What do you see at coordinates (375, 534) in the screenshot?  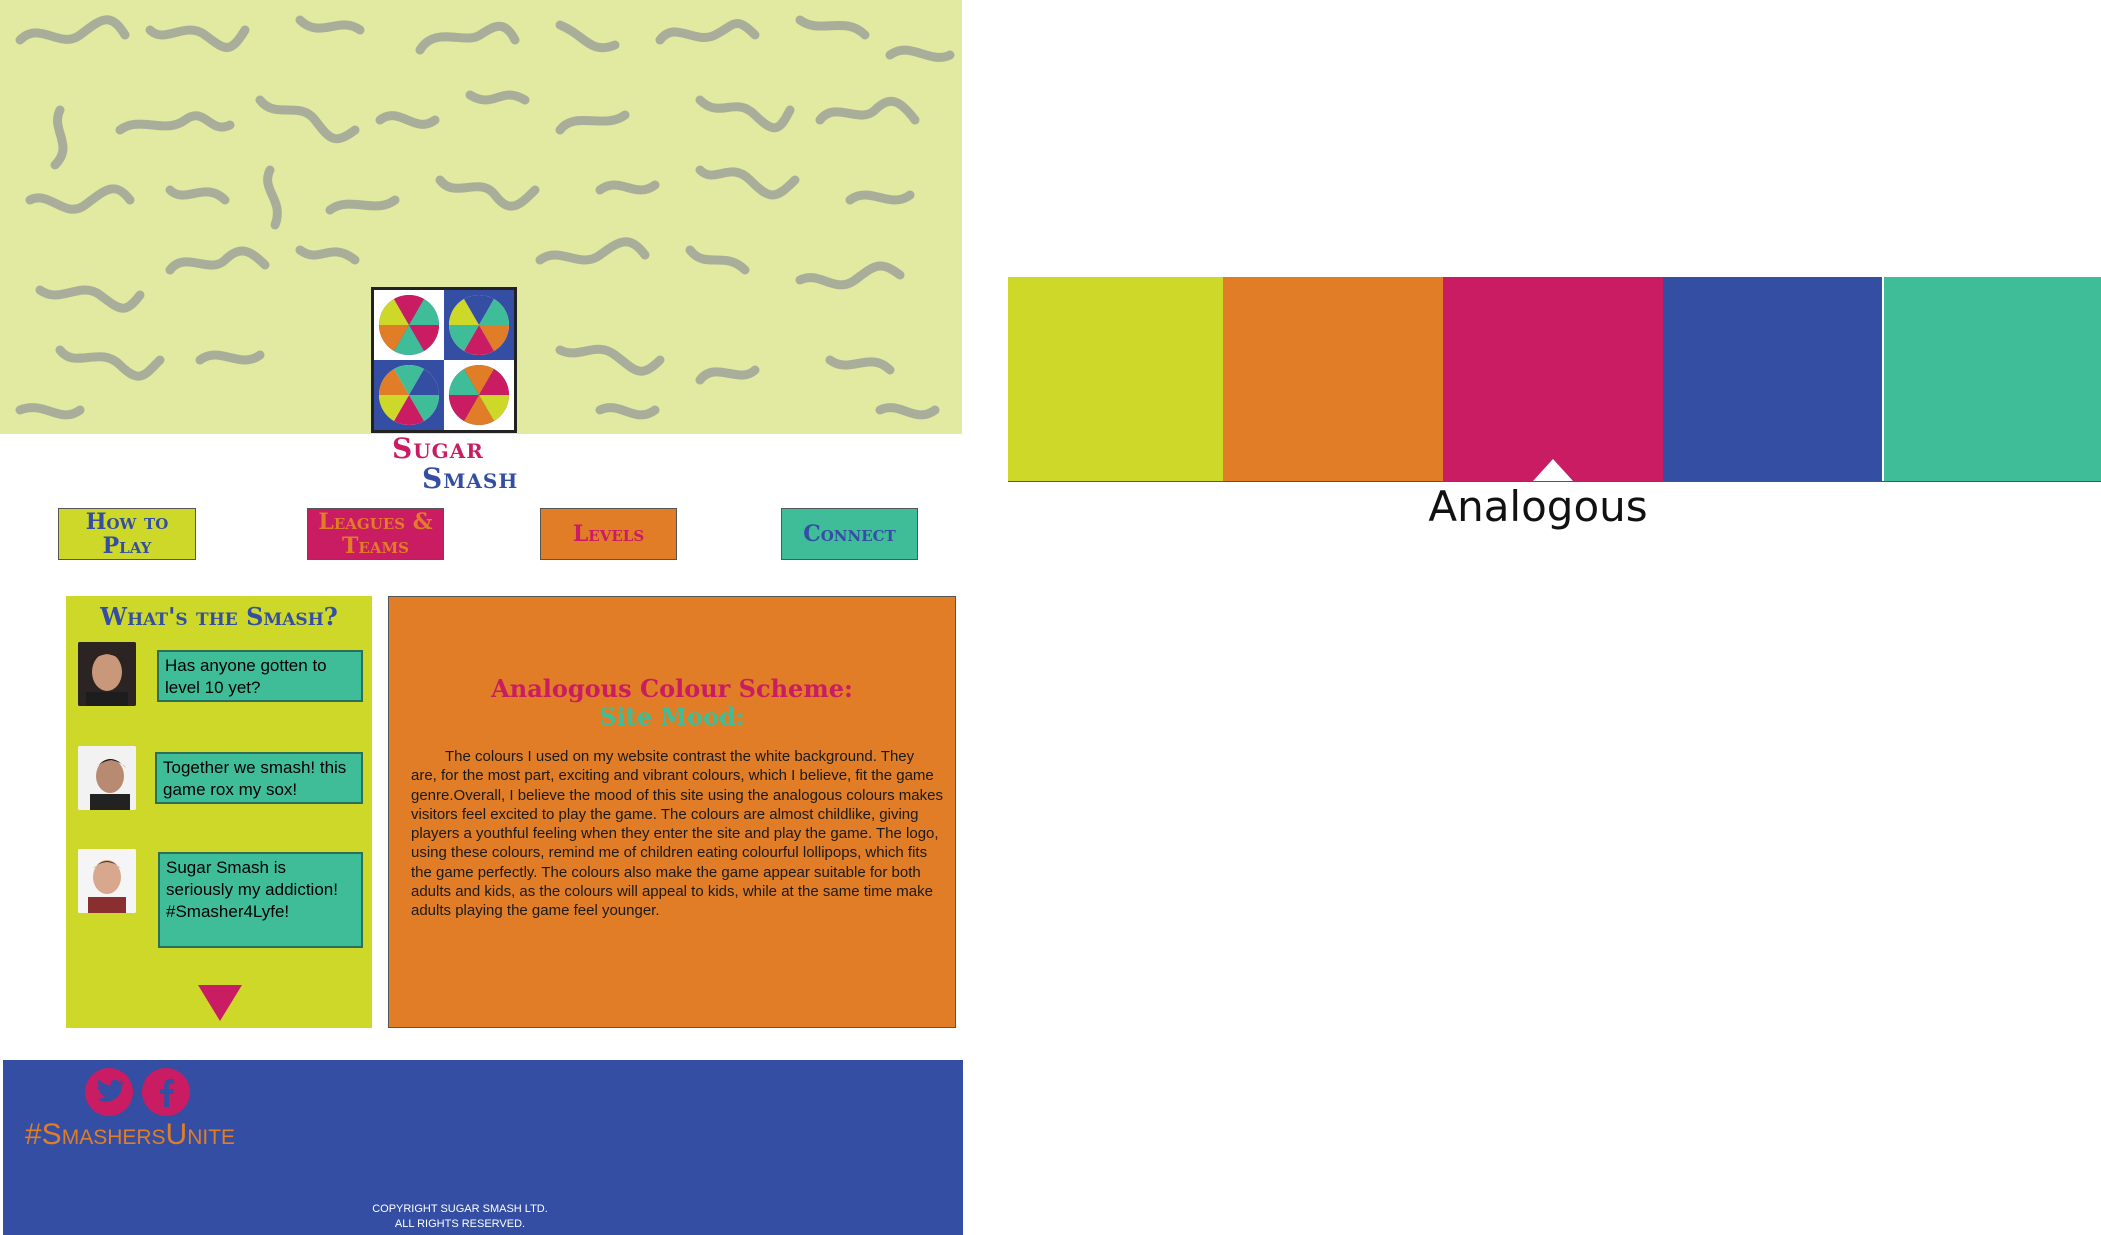 I see `nav-leagues-teams: Leagues & Teams` at bounding box center [375, 534].